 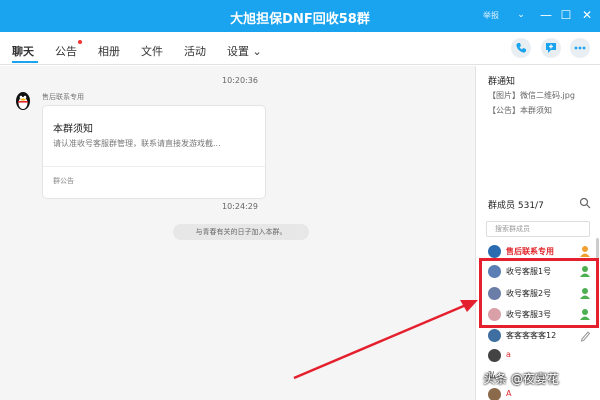 What do you see at coordinates (66, 51) in the screenshot?
I see `tab-announcement: 公告` at bounding box center [66, 51].